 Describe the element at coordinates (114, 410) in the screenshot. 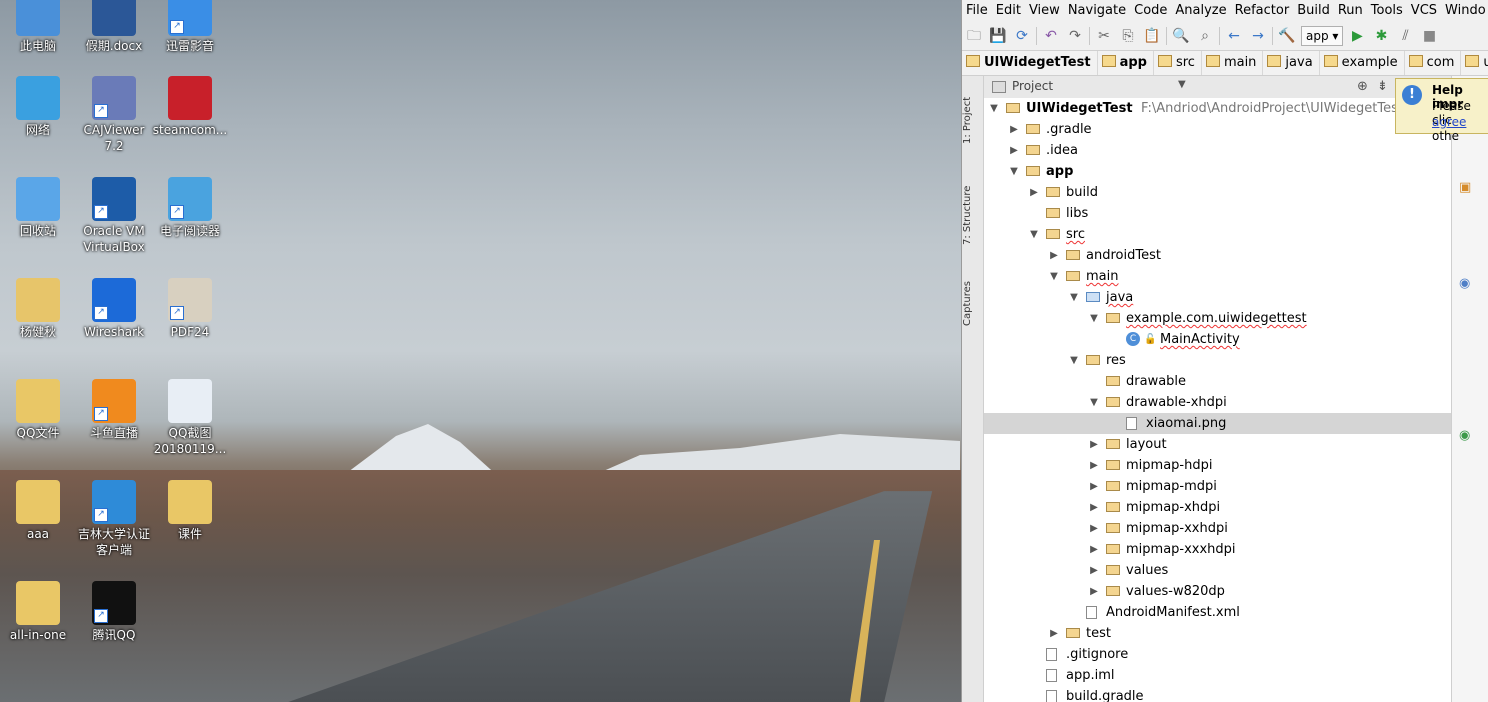

I see `desktop-icon: ↗ 斗鱼直播` at that location.